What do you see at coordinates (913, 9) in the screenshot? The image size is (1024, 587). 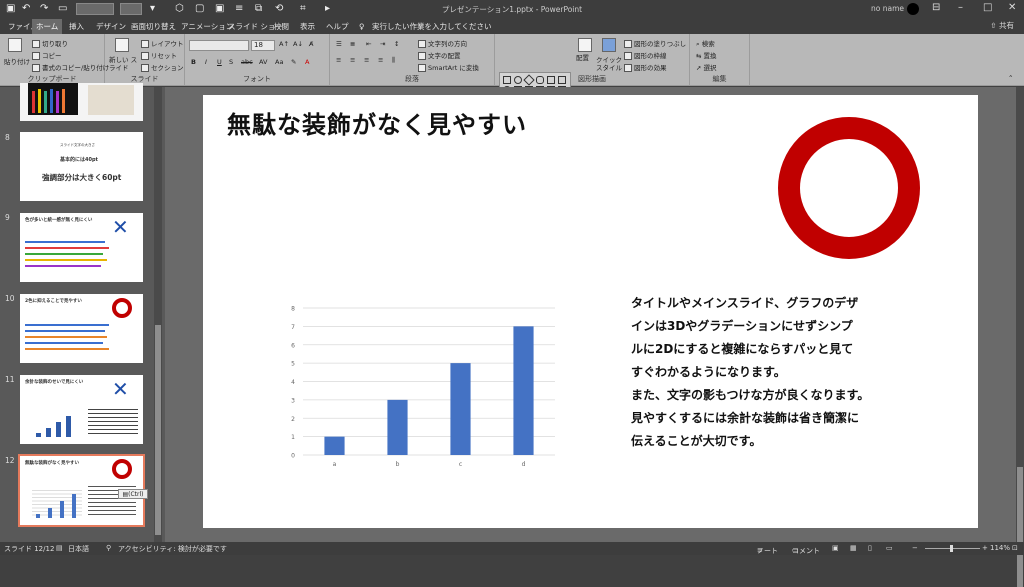 I see `avatar` at bounding box center [913, 9].